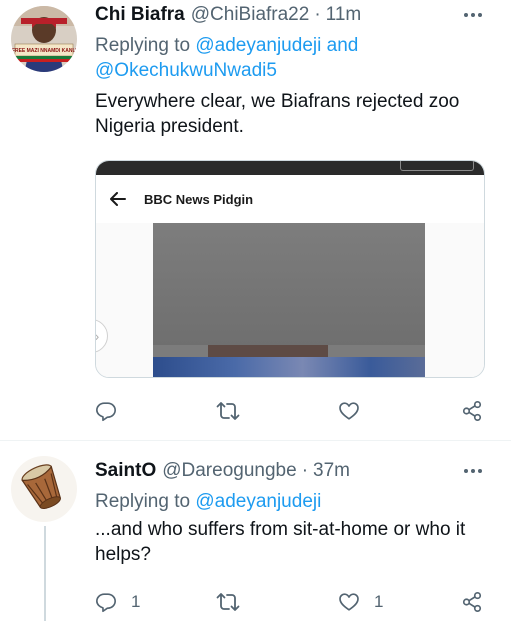 This screenshot has width=511, height=621. What do you see at coordinates (229, 471) in the screenshot?
I see `user-handle: @Dareogungbe` at bounding box center [229, 471].